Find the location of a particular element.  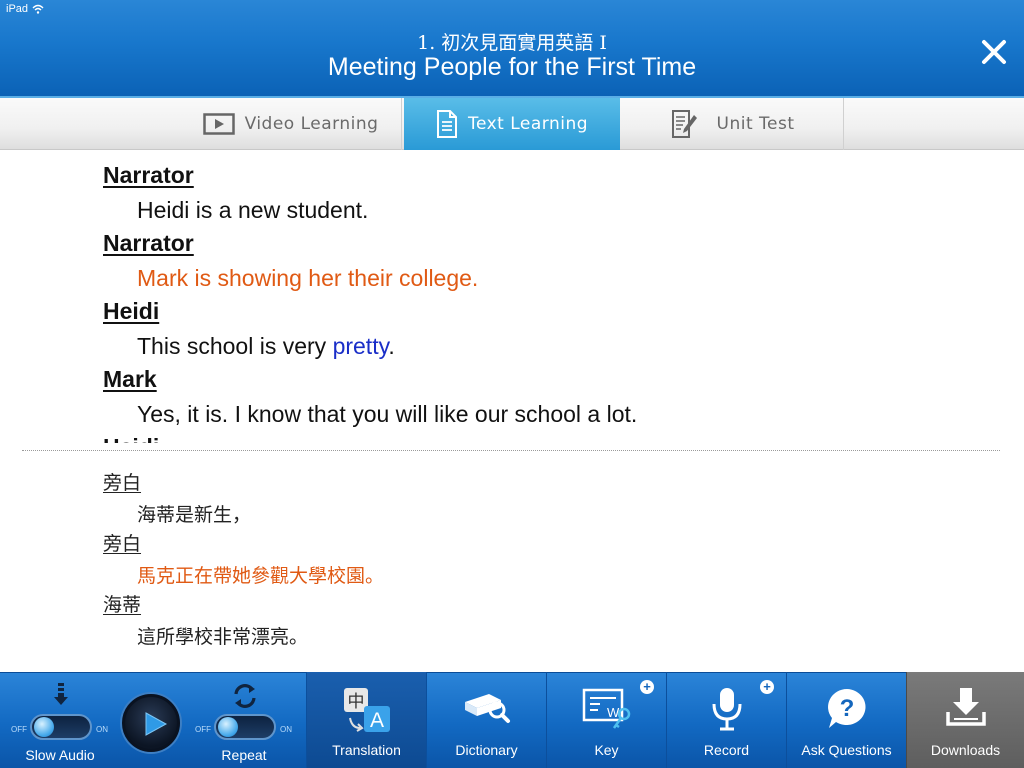

translation-line-current: 馬克正在帶她參觀大學校園。 is located at coordinates (261, 576).